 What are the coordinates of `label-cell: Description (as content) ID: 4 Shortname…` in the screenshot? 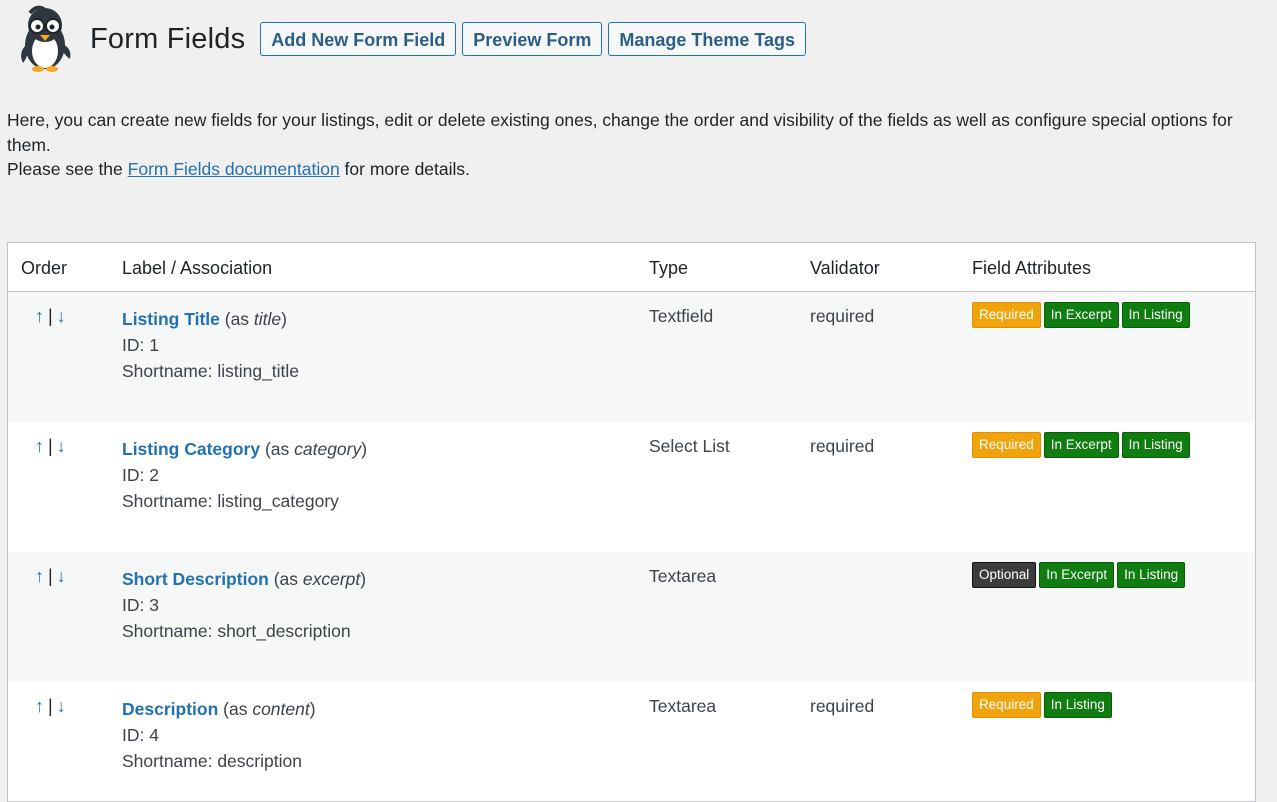 It's located at (219, 735).